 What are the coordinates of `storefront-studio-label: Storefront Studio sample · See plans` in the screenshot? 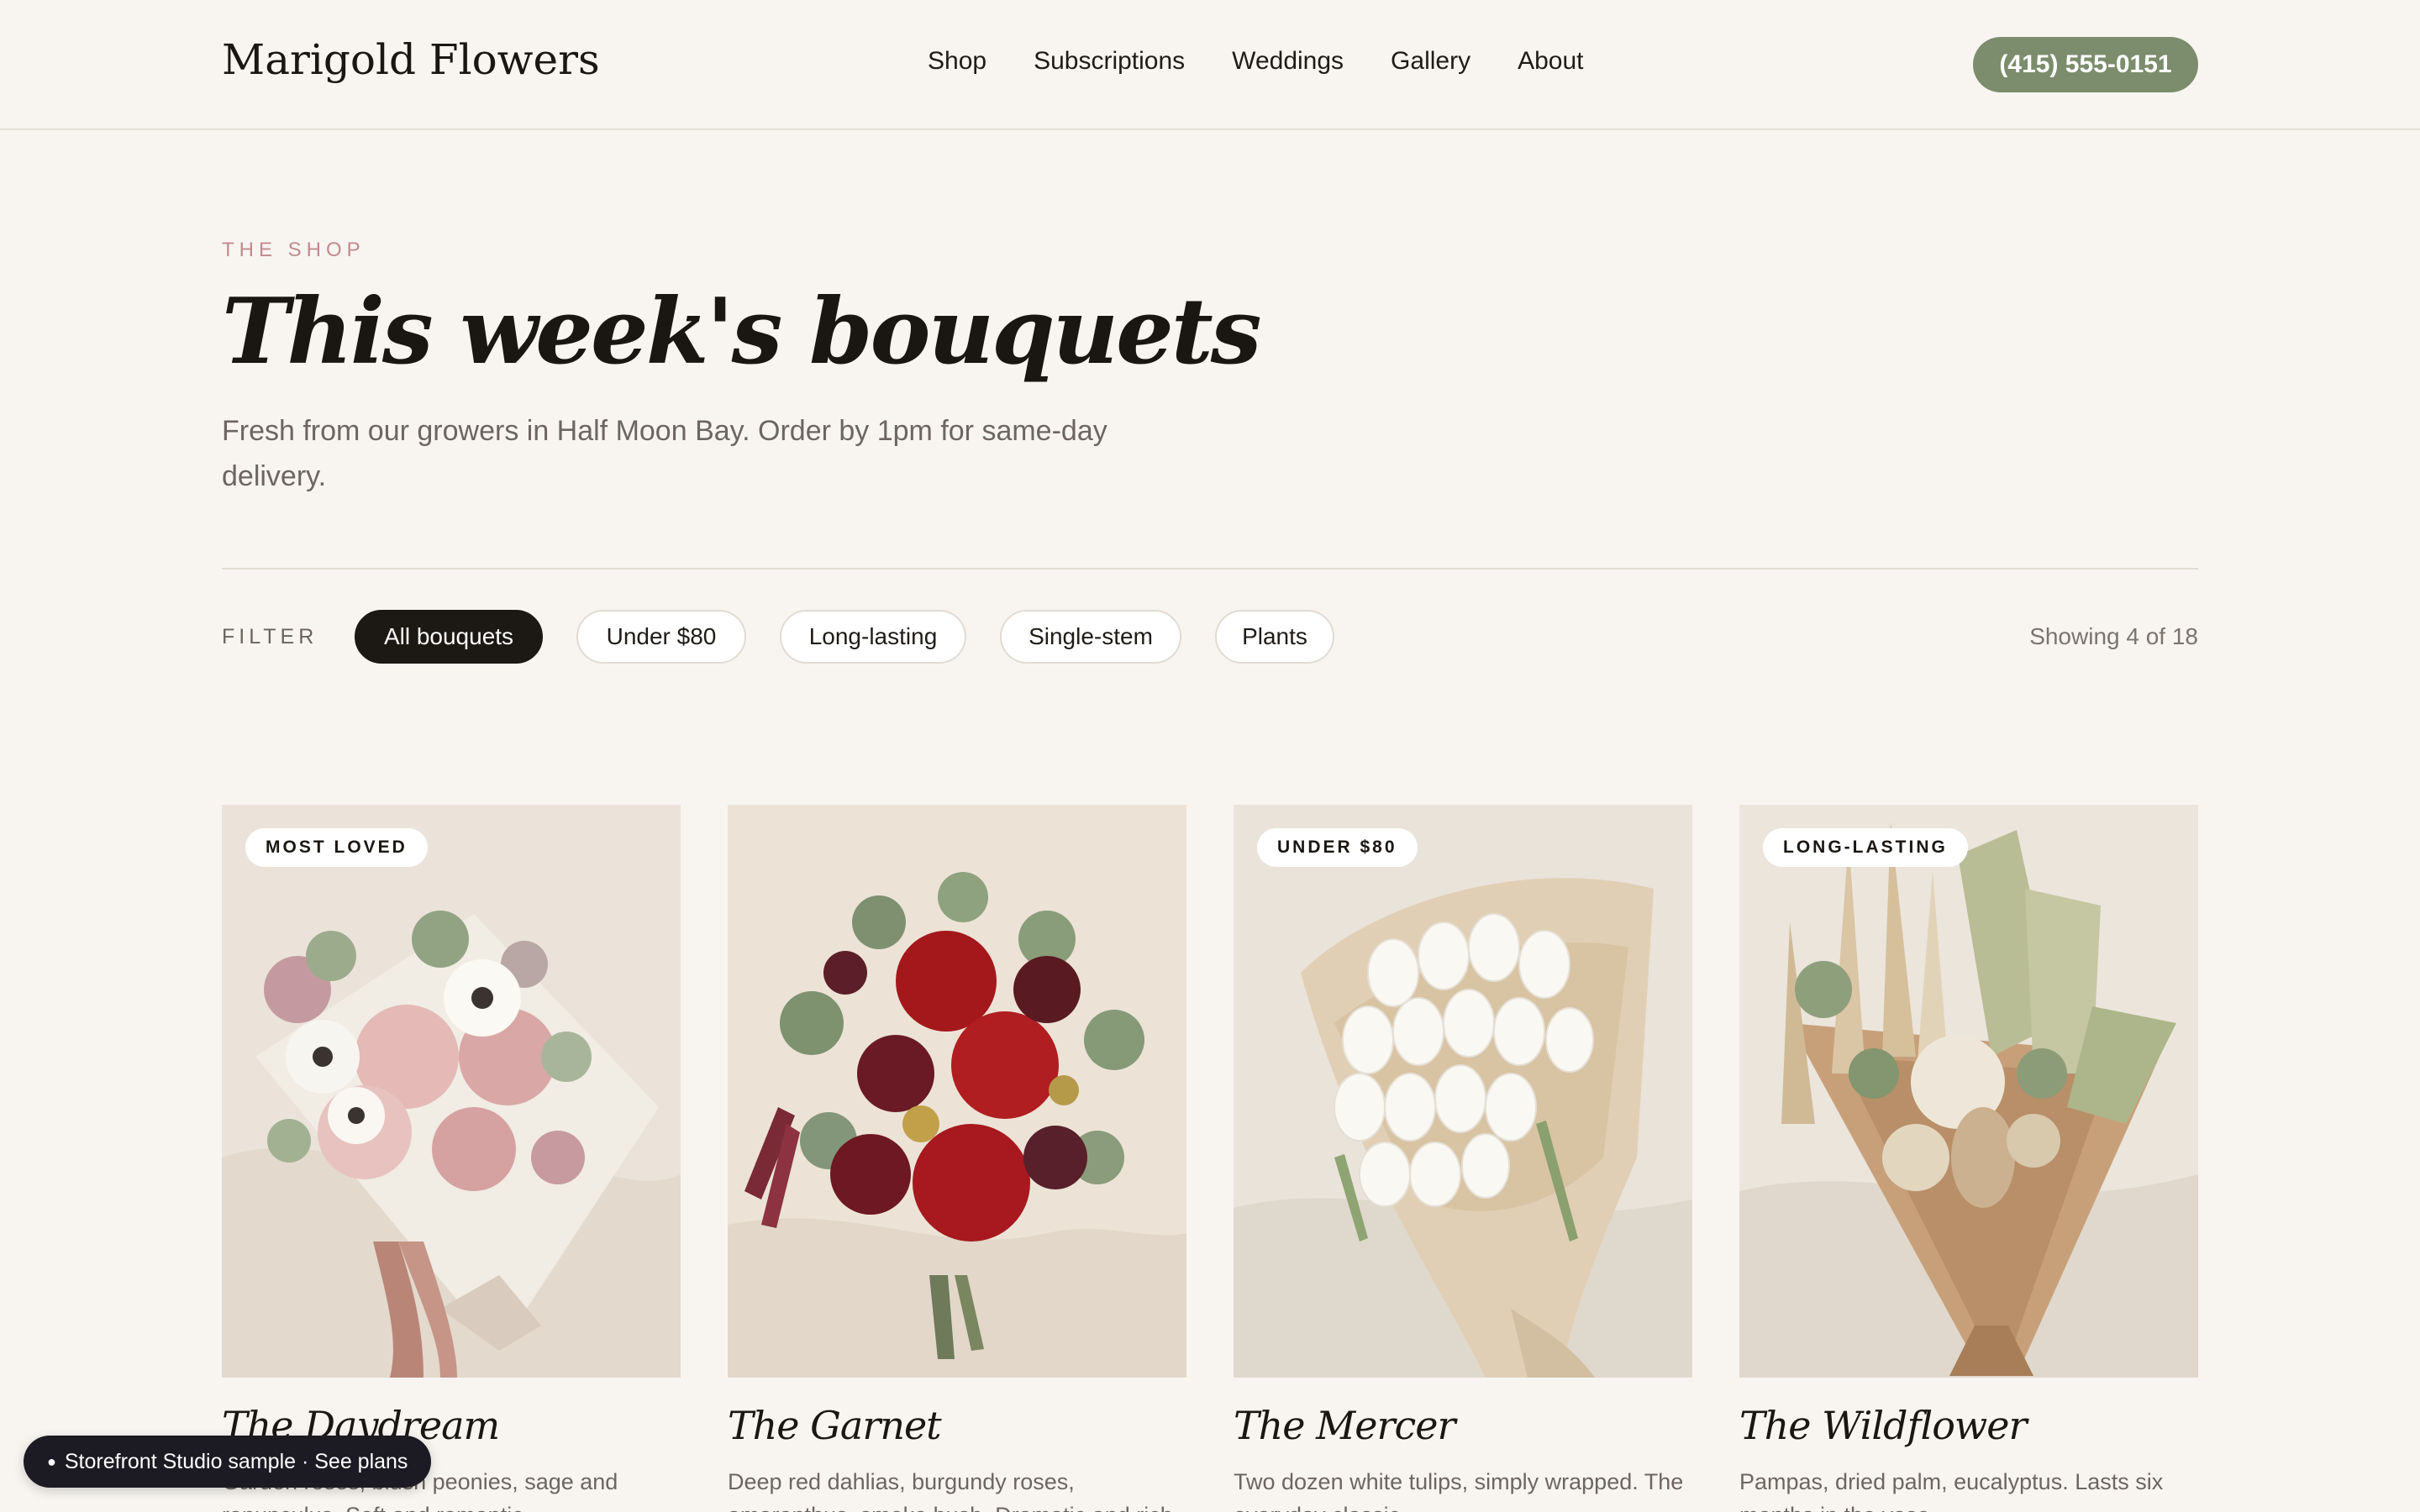 It's located at (236, 1461).